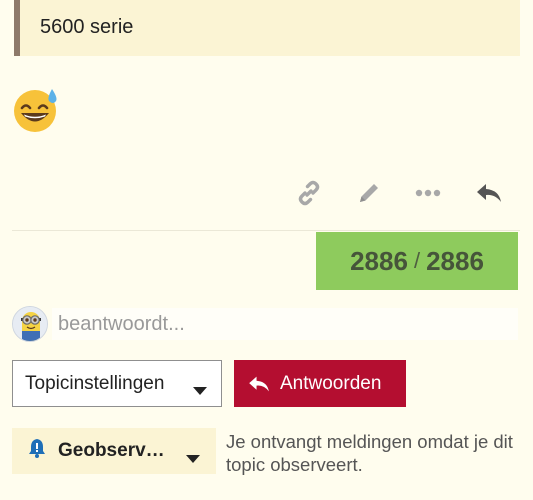 The image size is (533, 500). What do you see at coordinates (379, 260) in the screenshot?
I see `progress-current: 2886` at bounding box center [379, 260].